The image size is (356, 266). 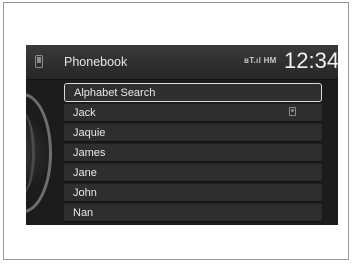 I want to click on list-item: John, so click(x=193, y=193).